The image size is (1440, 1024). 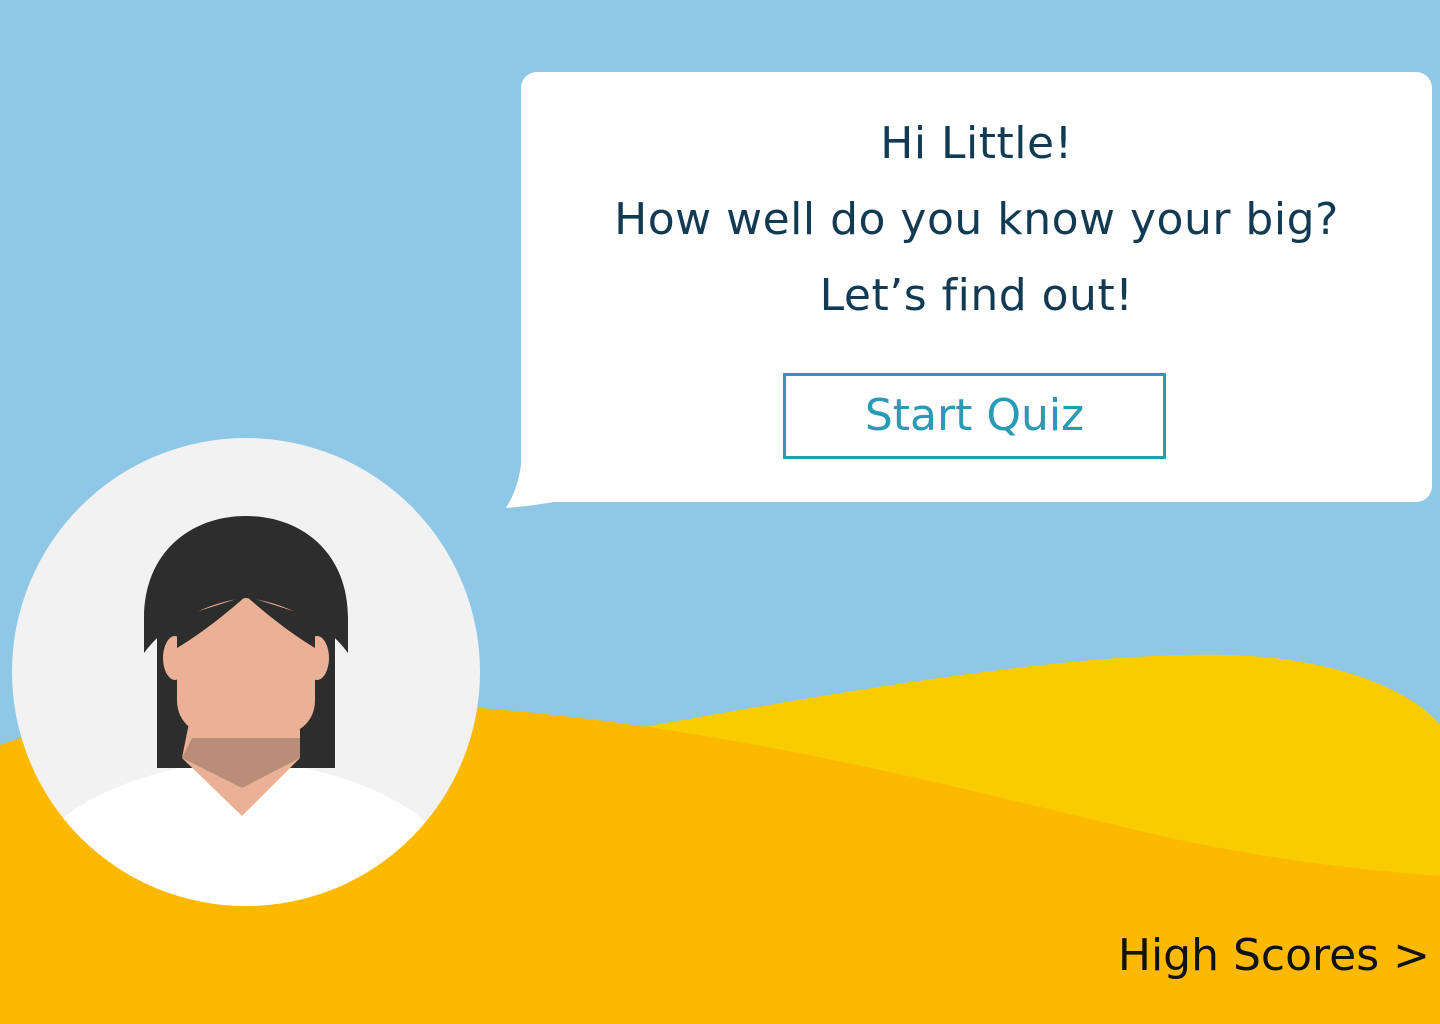 What do you see at coordinates (246, 672) in the screenshot?
I see `person-avatar-icon` at bounding box center [246, 672].